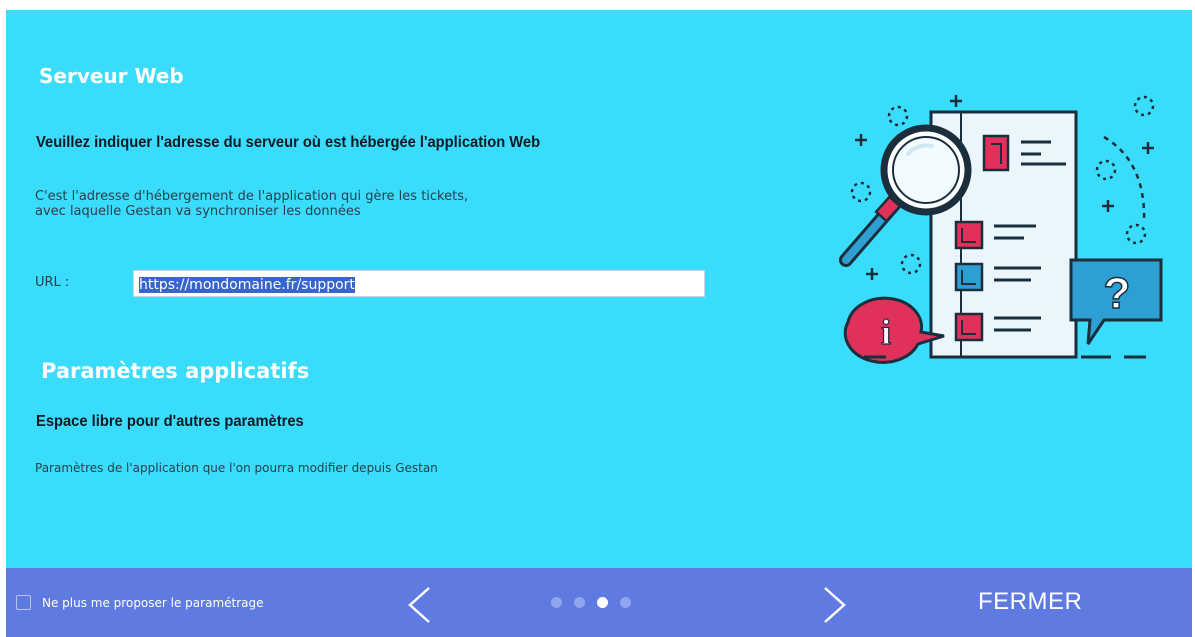  Describe the element at coordinates (153, 603) in the screenshot. I see `dont-show-again-label: Ne plus me proposer le paramétrage` at that location.